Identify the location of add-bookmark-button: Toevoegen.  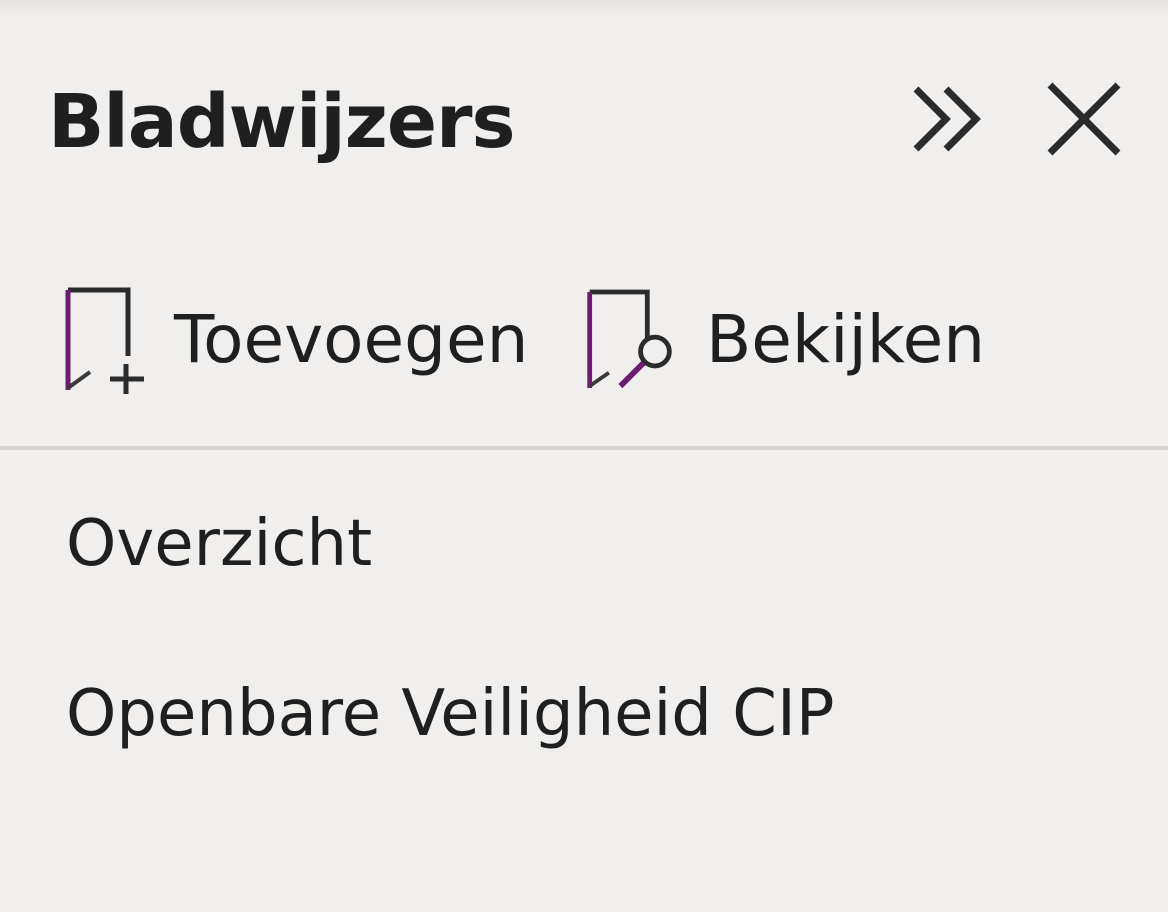
(294, 340).